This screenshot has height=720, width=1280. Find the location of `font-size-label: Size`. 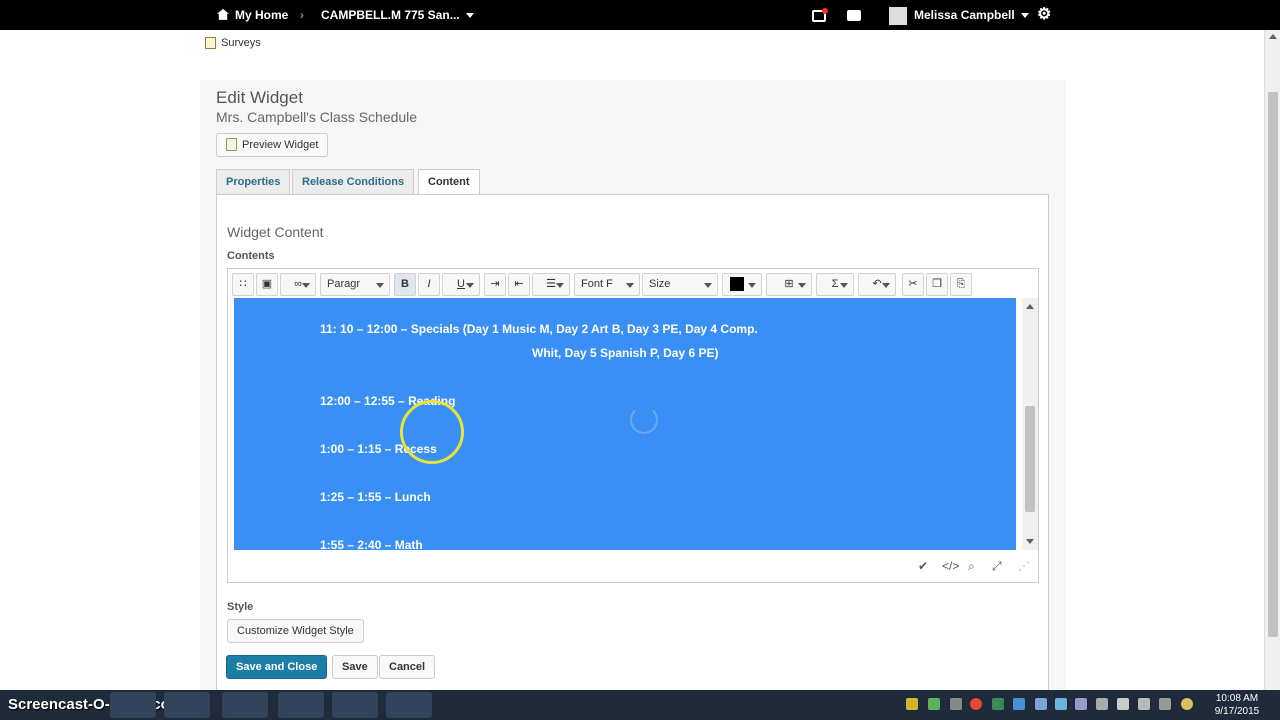

font-size-label: Size is located at coordinates (660, 284).